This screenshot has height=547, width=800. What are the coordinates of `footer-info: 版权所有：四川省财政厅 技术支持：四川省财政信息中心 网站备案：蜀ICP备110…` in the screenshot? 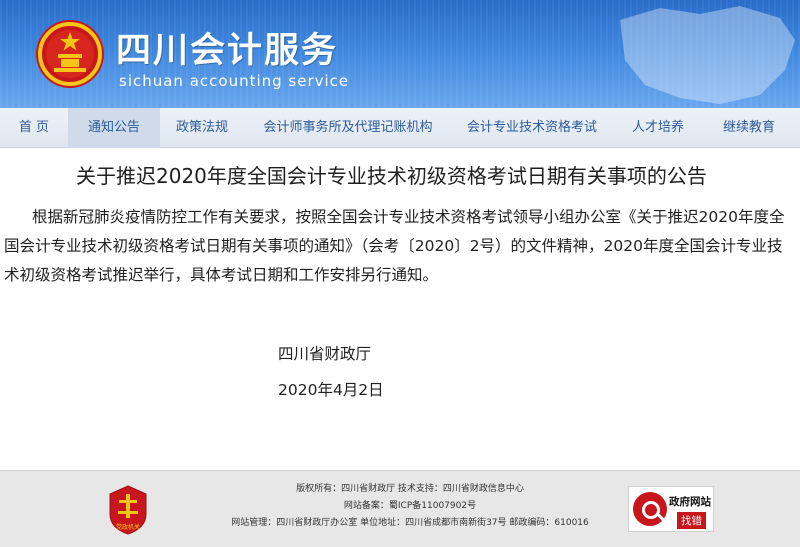 It's located at (410, 506).